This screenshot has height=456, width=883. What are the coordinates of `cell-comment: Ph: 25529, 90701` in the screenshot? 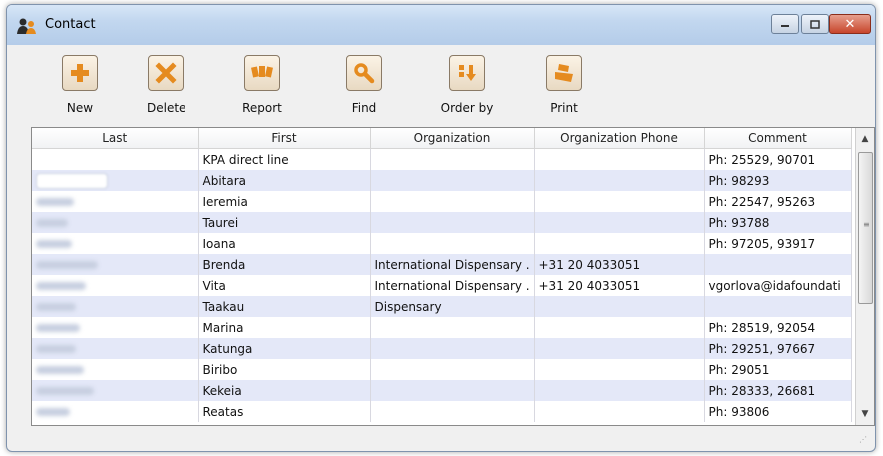 It's located at (778, 159).